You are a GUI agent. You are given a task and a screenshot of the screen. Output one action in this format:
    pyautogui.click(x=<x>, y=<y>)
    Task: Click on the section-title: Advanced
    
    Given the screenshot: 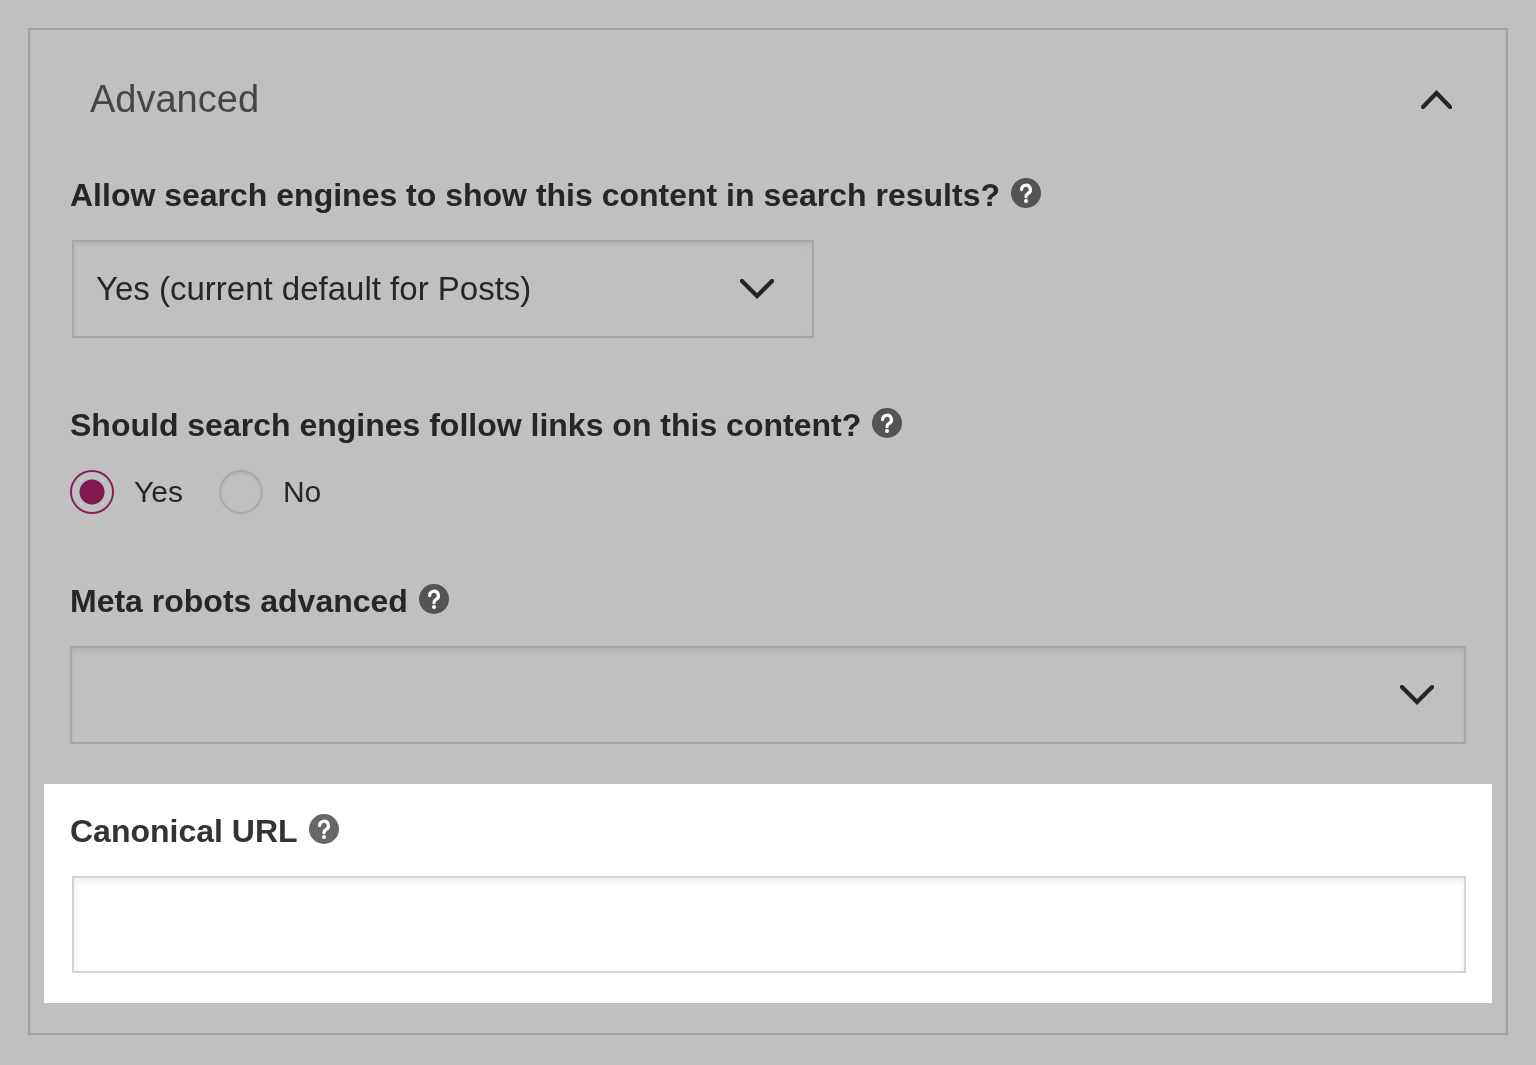 What is the action you would take?
    pyautogui.click(x=174, y=99)
    